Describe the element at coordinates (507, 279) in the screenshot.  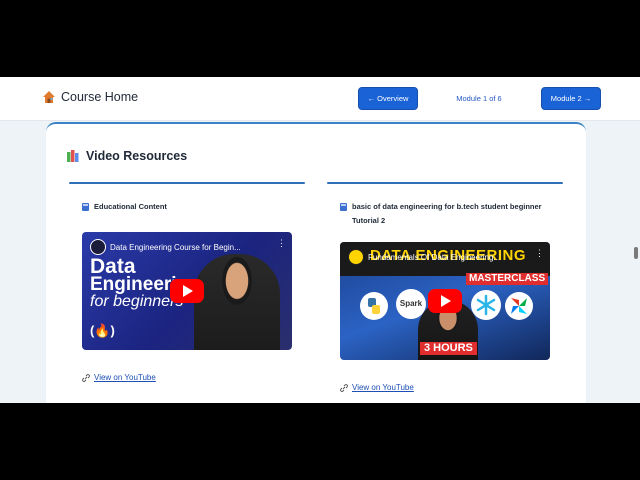
I see `thumbnail-text-2: MASTERCLASS` at that location.